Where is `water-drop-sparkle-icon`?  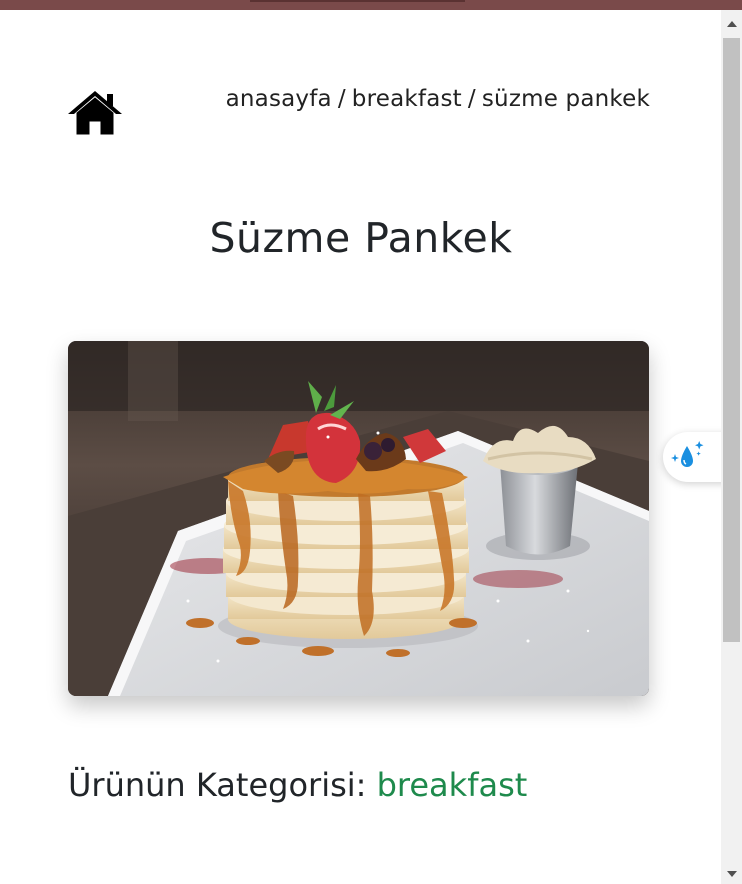 water-drop-sparkle-icon is located at coordinates (687, 454).